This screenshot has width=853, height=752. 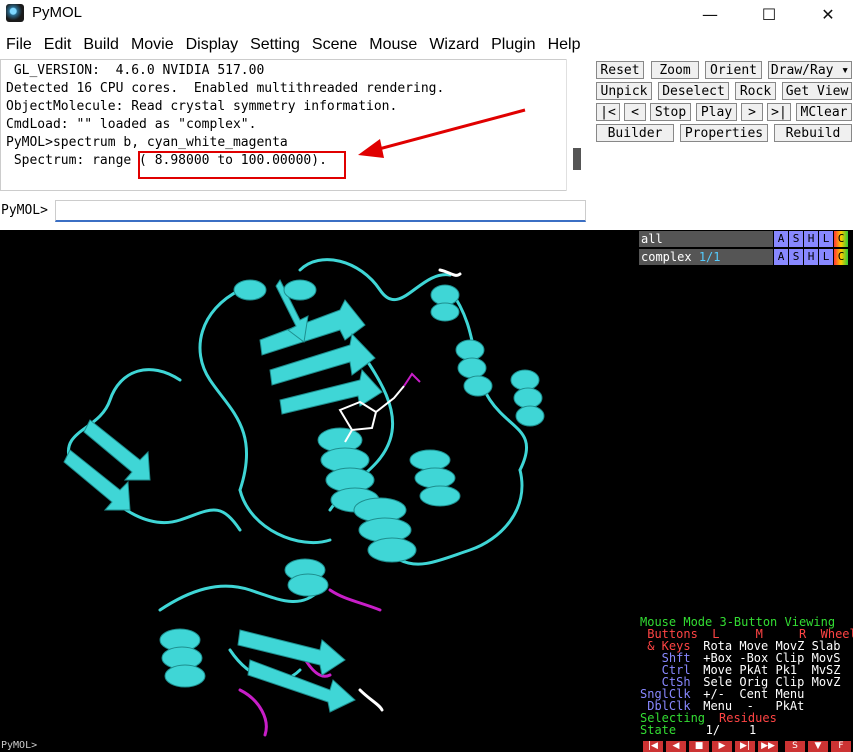 I want to click on close-button: ✕, so click(x=828, y=14).